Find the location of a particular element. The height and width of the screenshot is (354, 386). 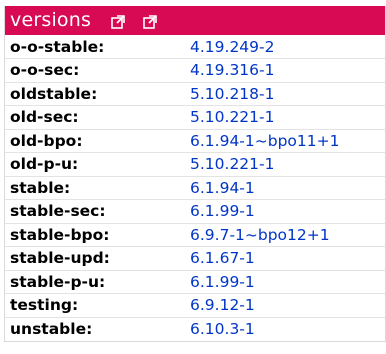

version-link: 6.1.67-1 is located at coordinates (222, 258).